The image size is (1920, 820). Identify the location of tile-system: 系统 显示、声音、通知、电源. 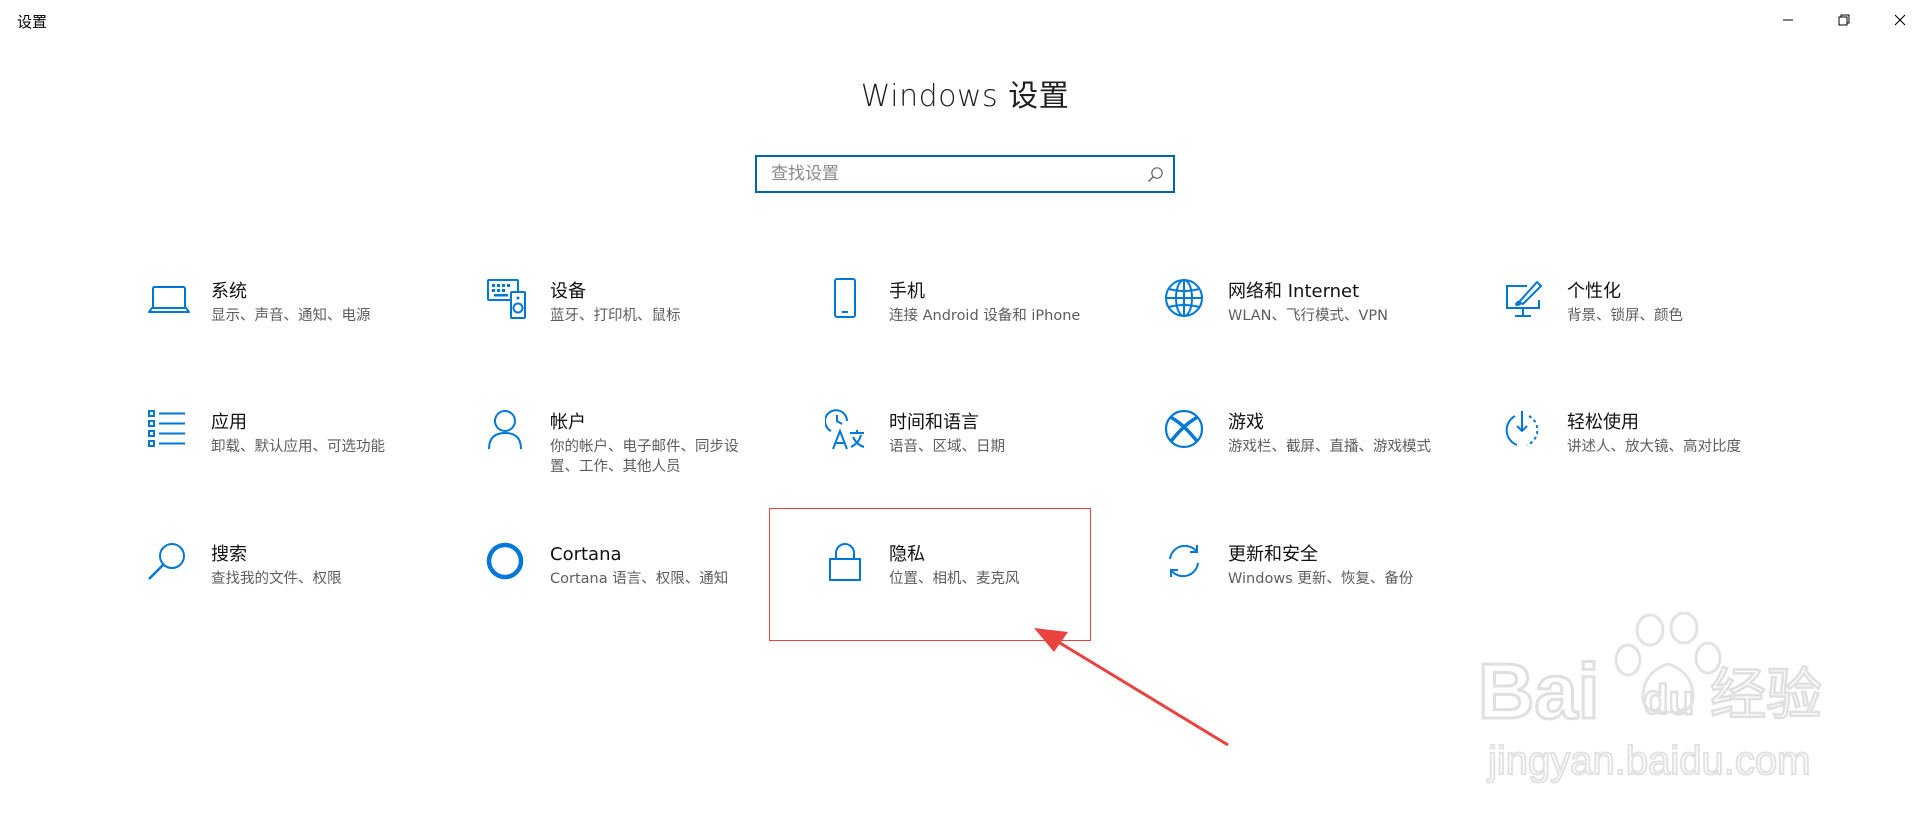
(307, 338).